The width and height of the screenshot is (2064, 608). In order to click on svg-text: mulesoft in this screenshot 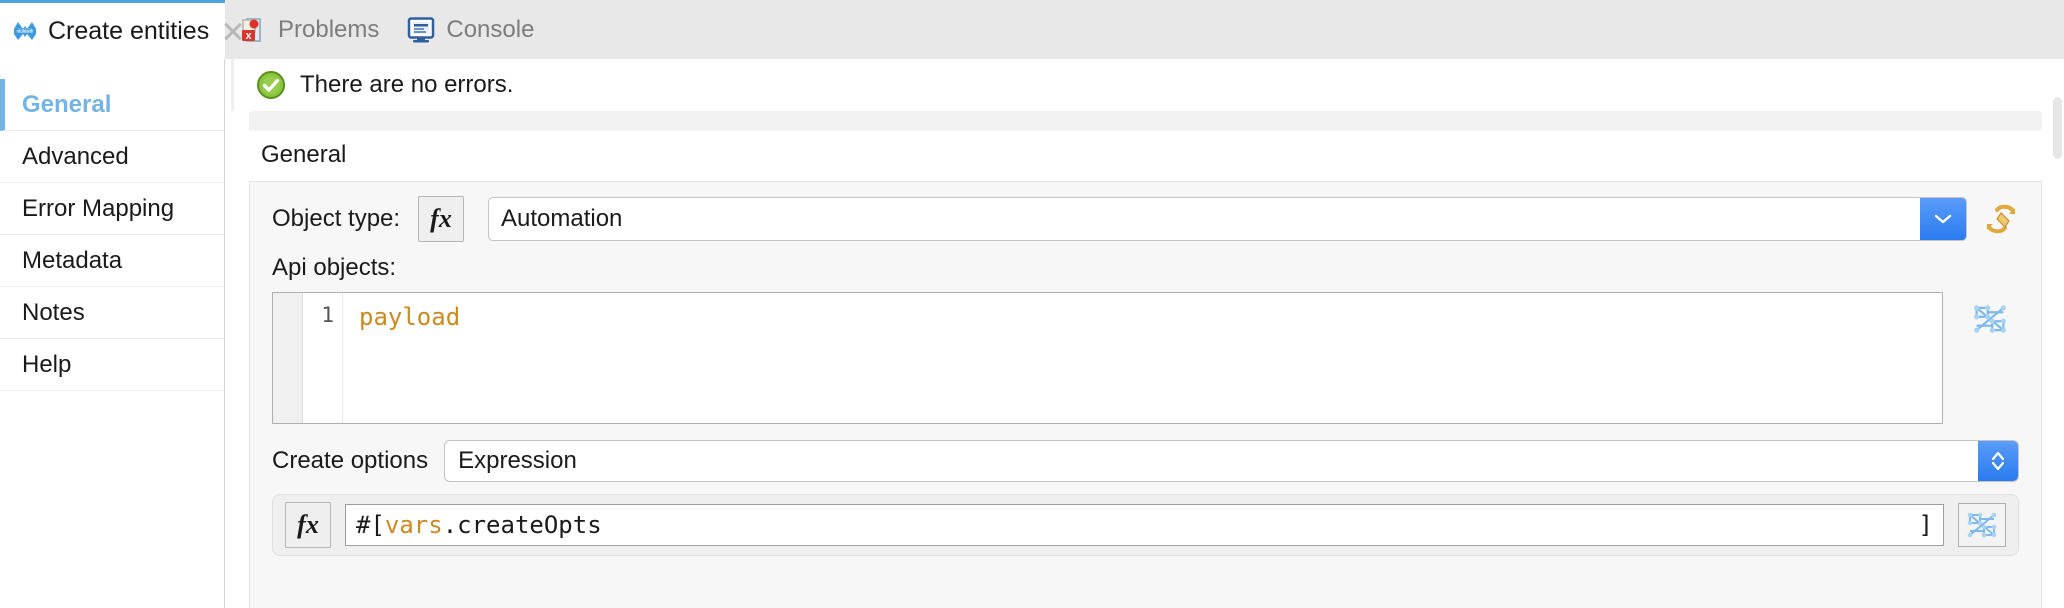, I will do `click(25, 31)`.